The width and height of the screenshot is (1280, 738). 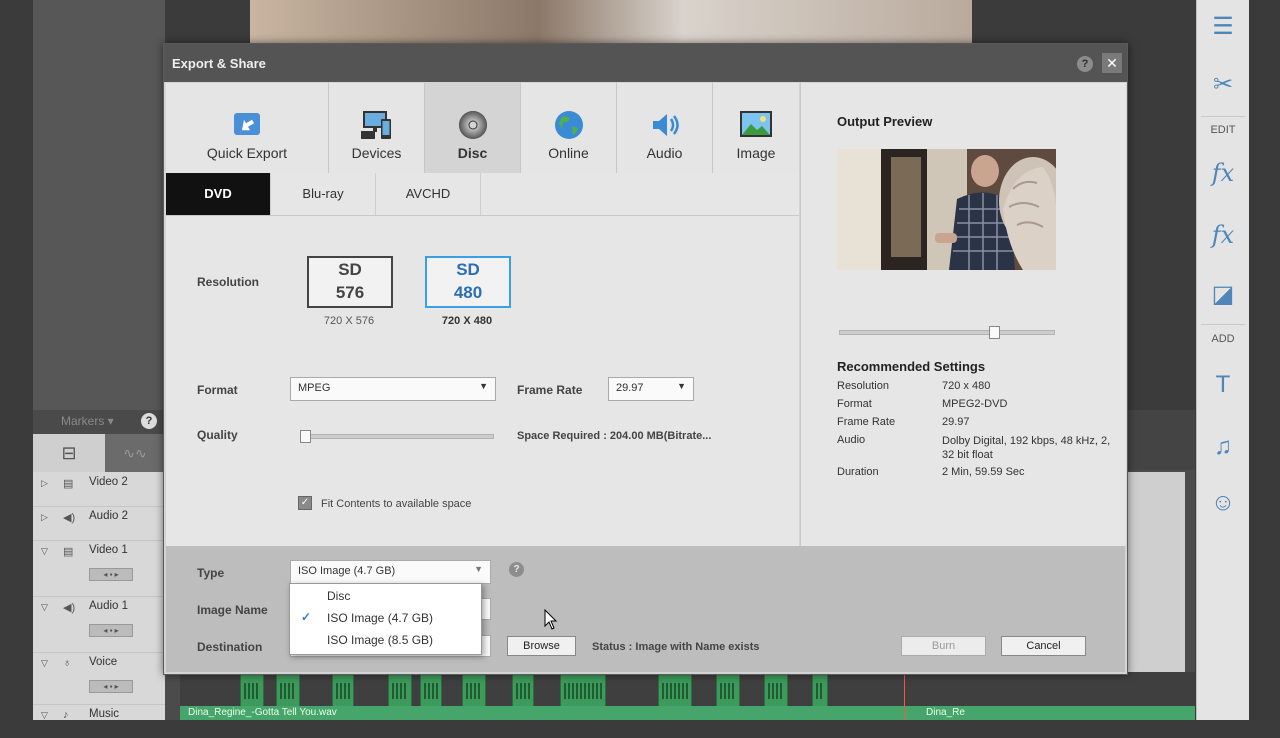 I want to click on track-name: Video 2, so click(x=108, y=482).